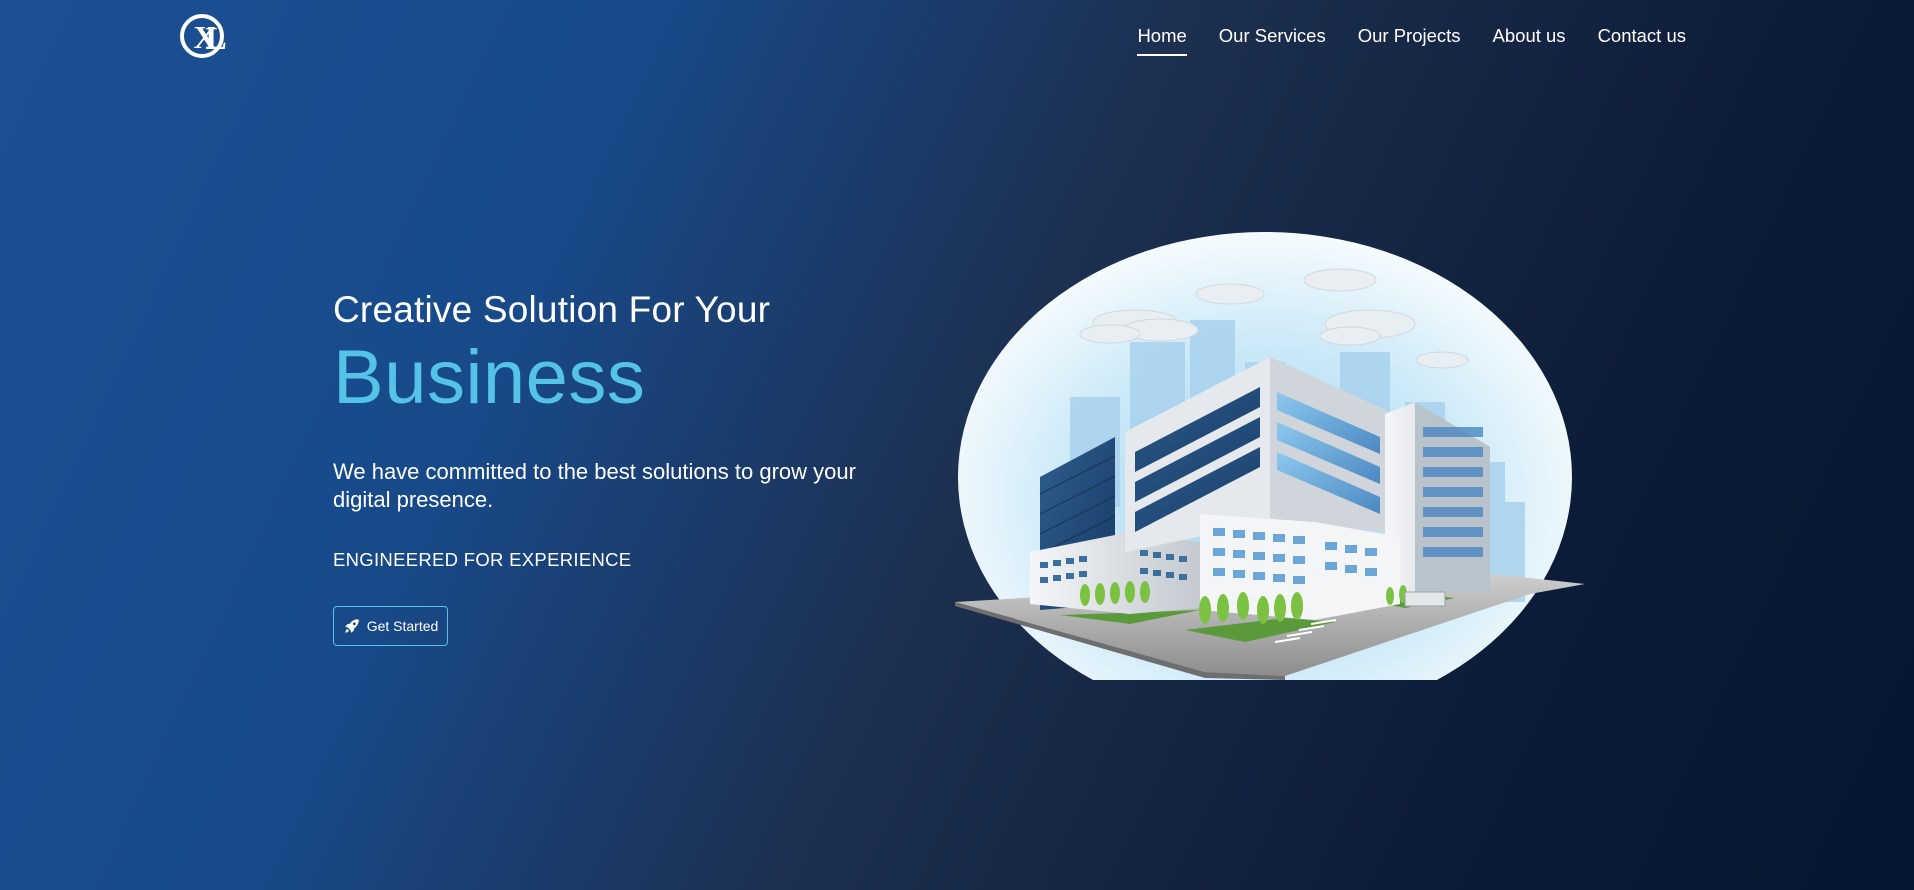 The width and height of the screenshot is (1914, 890). Describe the element at coordinates (1272, 40) in the screenshot. I see `nav-our-services: Our Services` at that location.